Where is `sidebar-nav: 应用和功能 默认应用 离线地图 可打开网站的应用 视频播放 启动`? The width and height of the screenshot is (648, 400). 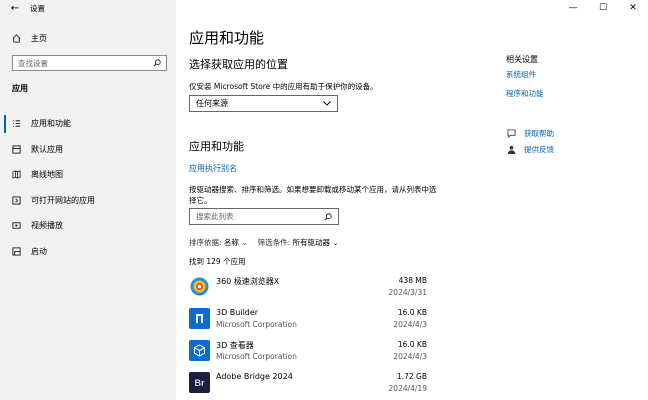 sidebar-nav: 应用和功能 默认应用 离线地图 可打开网站的应用 视频播放 启动 is located at coordinates (88, 187).